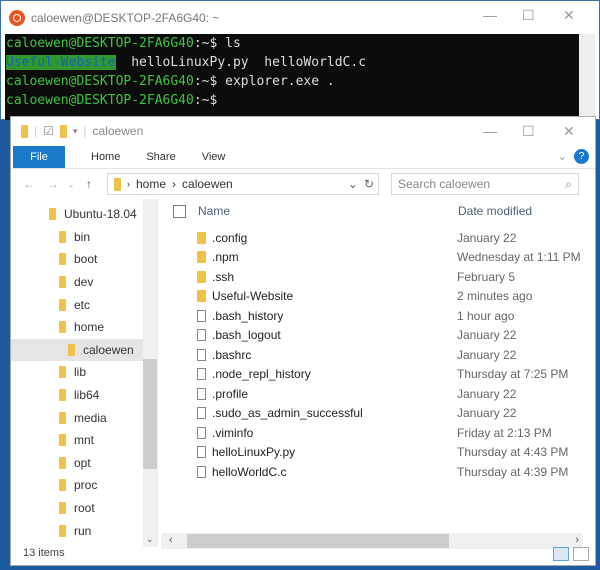  Describe the element at coordinates (84, 237) in the screenshot. I see `nav-item: bin` at that location.